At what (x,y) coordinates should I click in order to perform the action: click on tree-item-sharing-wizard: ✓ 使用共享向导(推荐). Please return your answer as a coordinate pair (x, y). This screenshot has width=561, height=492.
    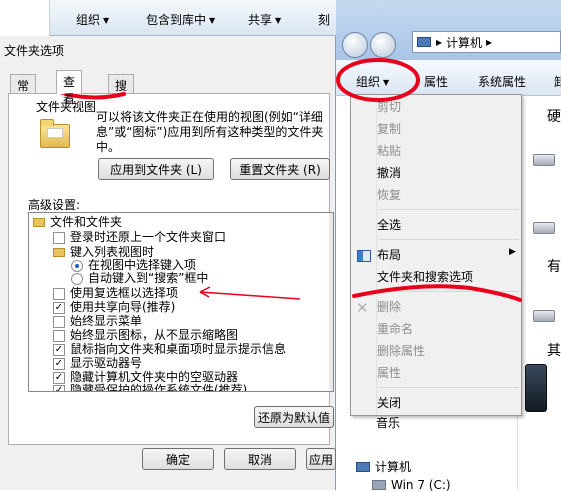
    Looking at the image, I should click on (114, 307).